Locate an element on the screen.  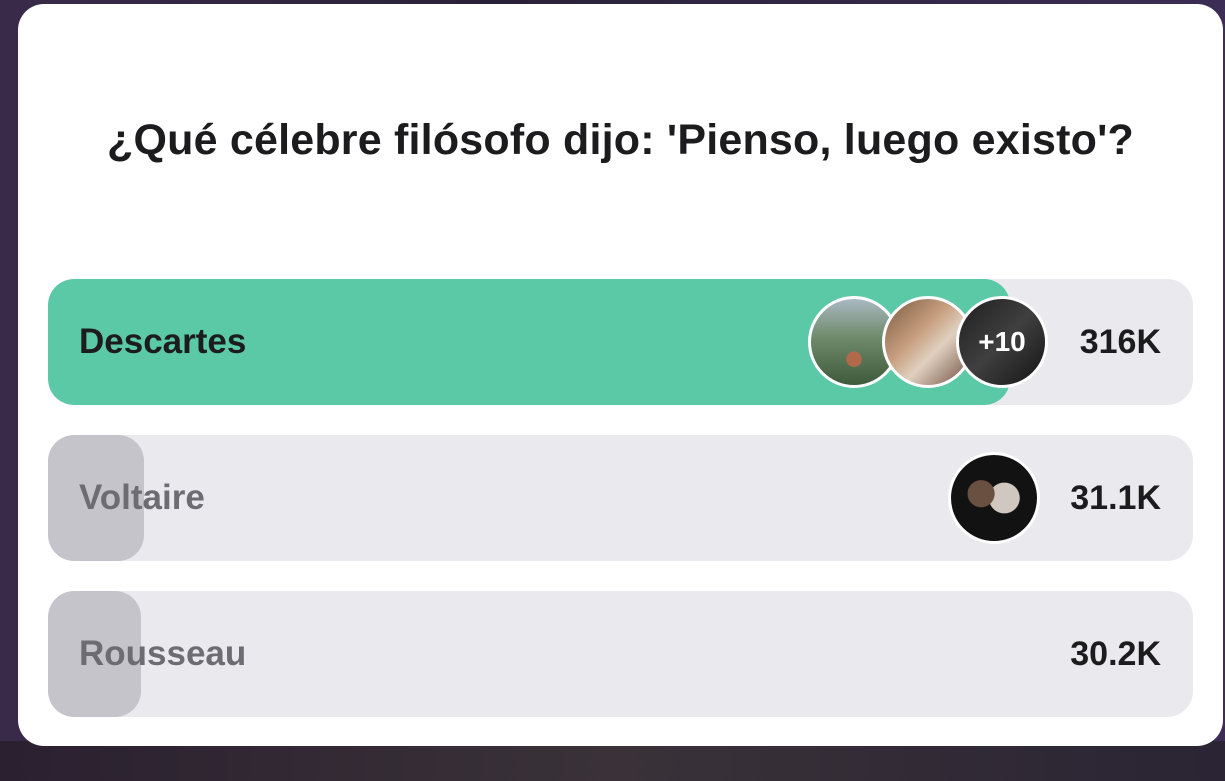
background-strip is located at coordinates (612, 761).